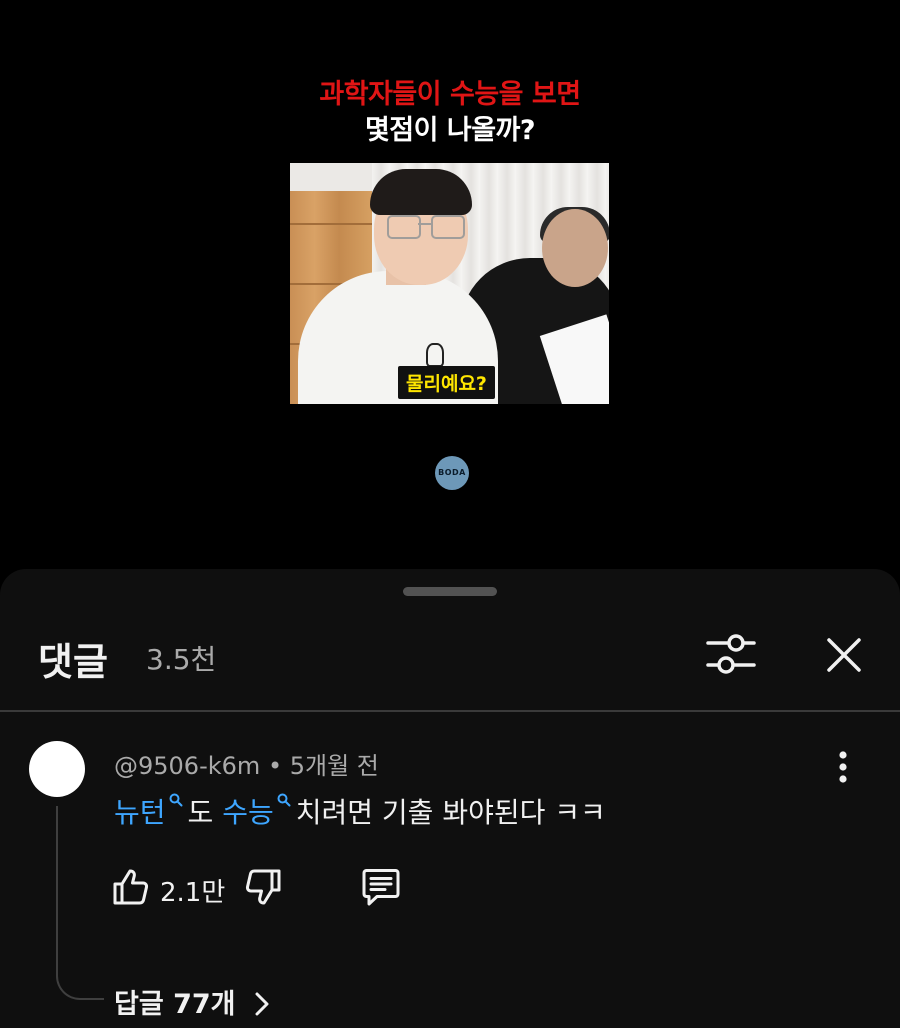 This screenshot has width=900, height=1028. I want to click on drag-handle, so click(450, 591).